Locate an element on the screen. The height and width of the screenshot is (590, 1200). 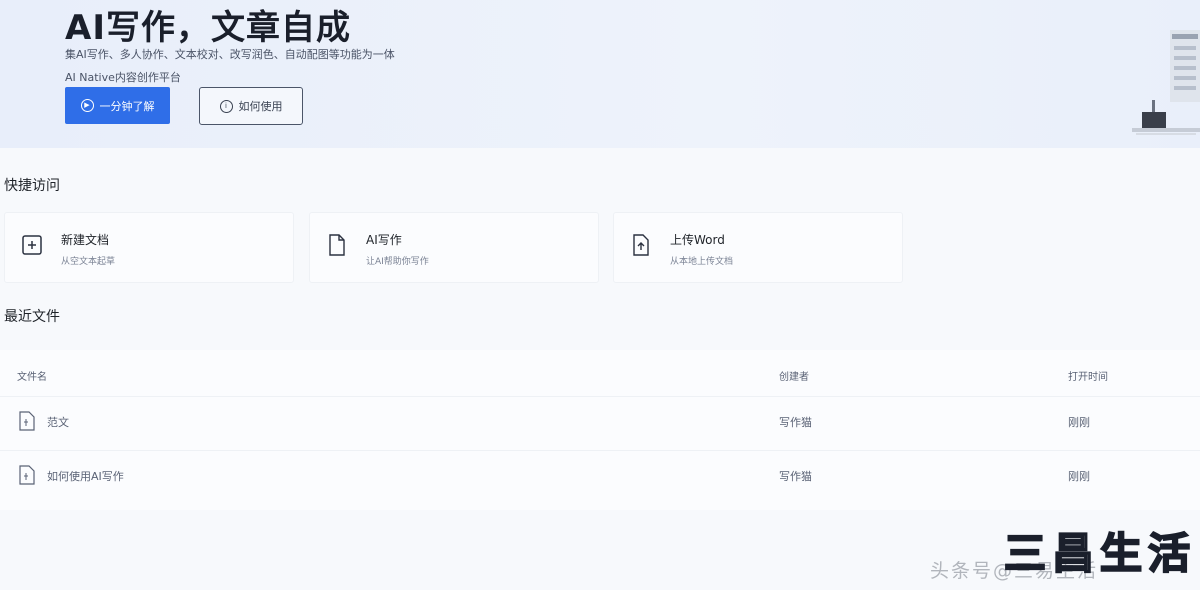
info-icon: i is located at coordinates (226, 106).